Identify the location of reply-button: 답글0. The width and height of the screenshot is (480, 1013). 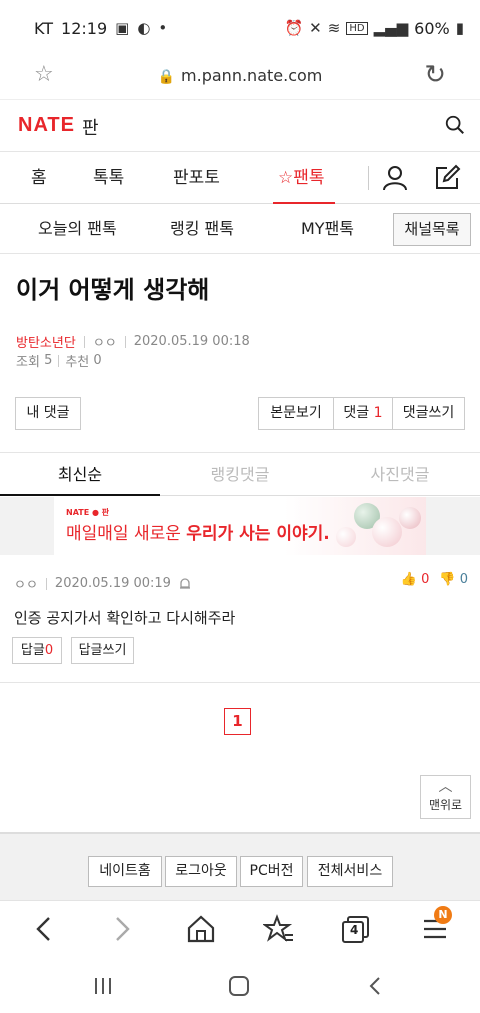
(37, 650).